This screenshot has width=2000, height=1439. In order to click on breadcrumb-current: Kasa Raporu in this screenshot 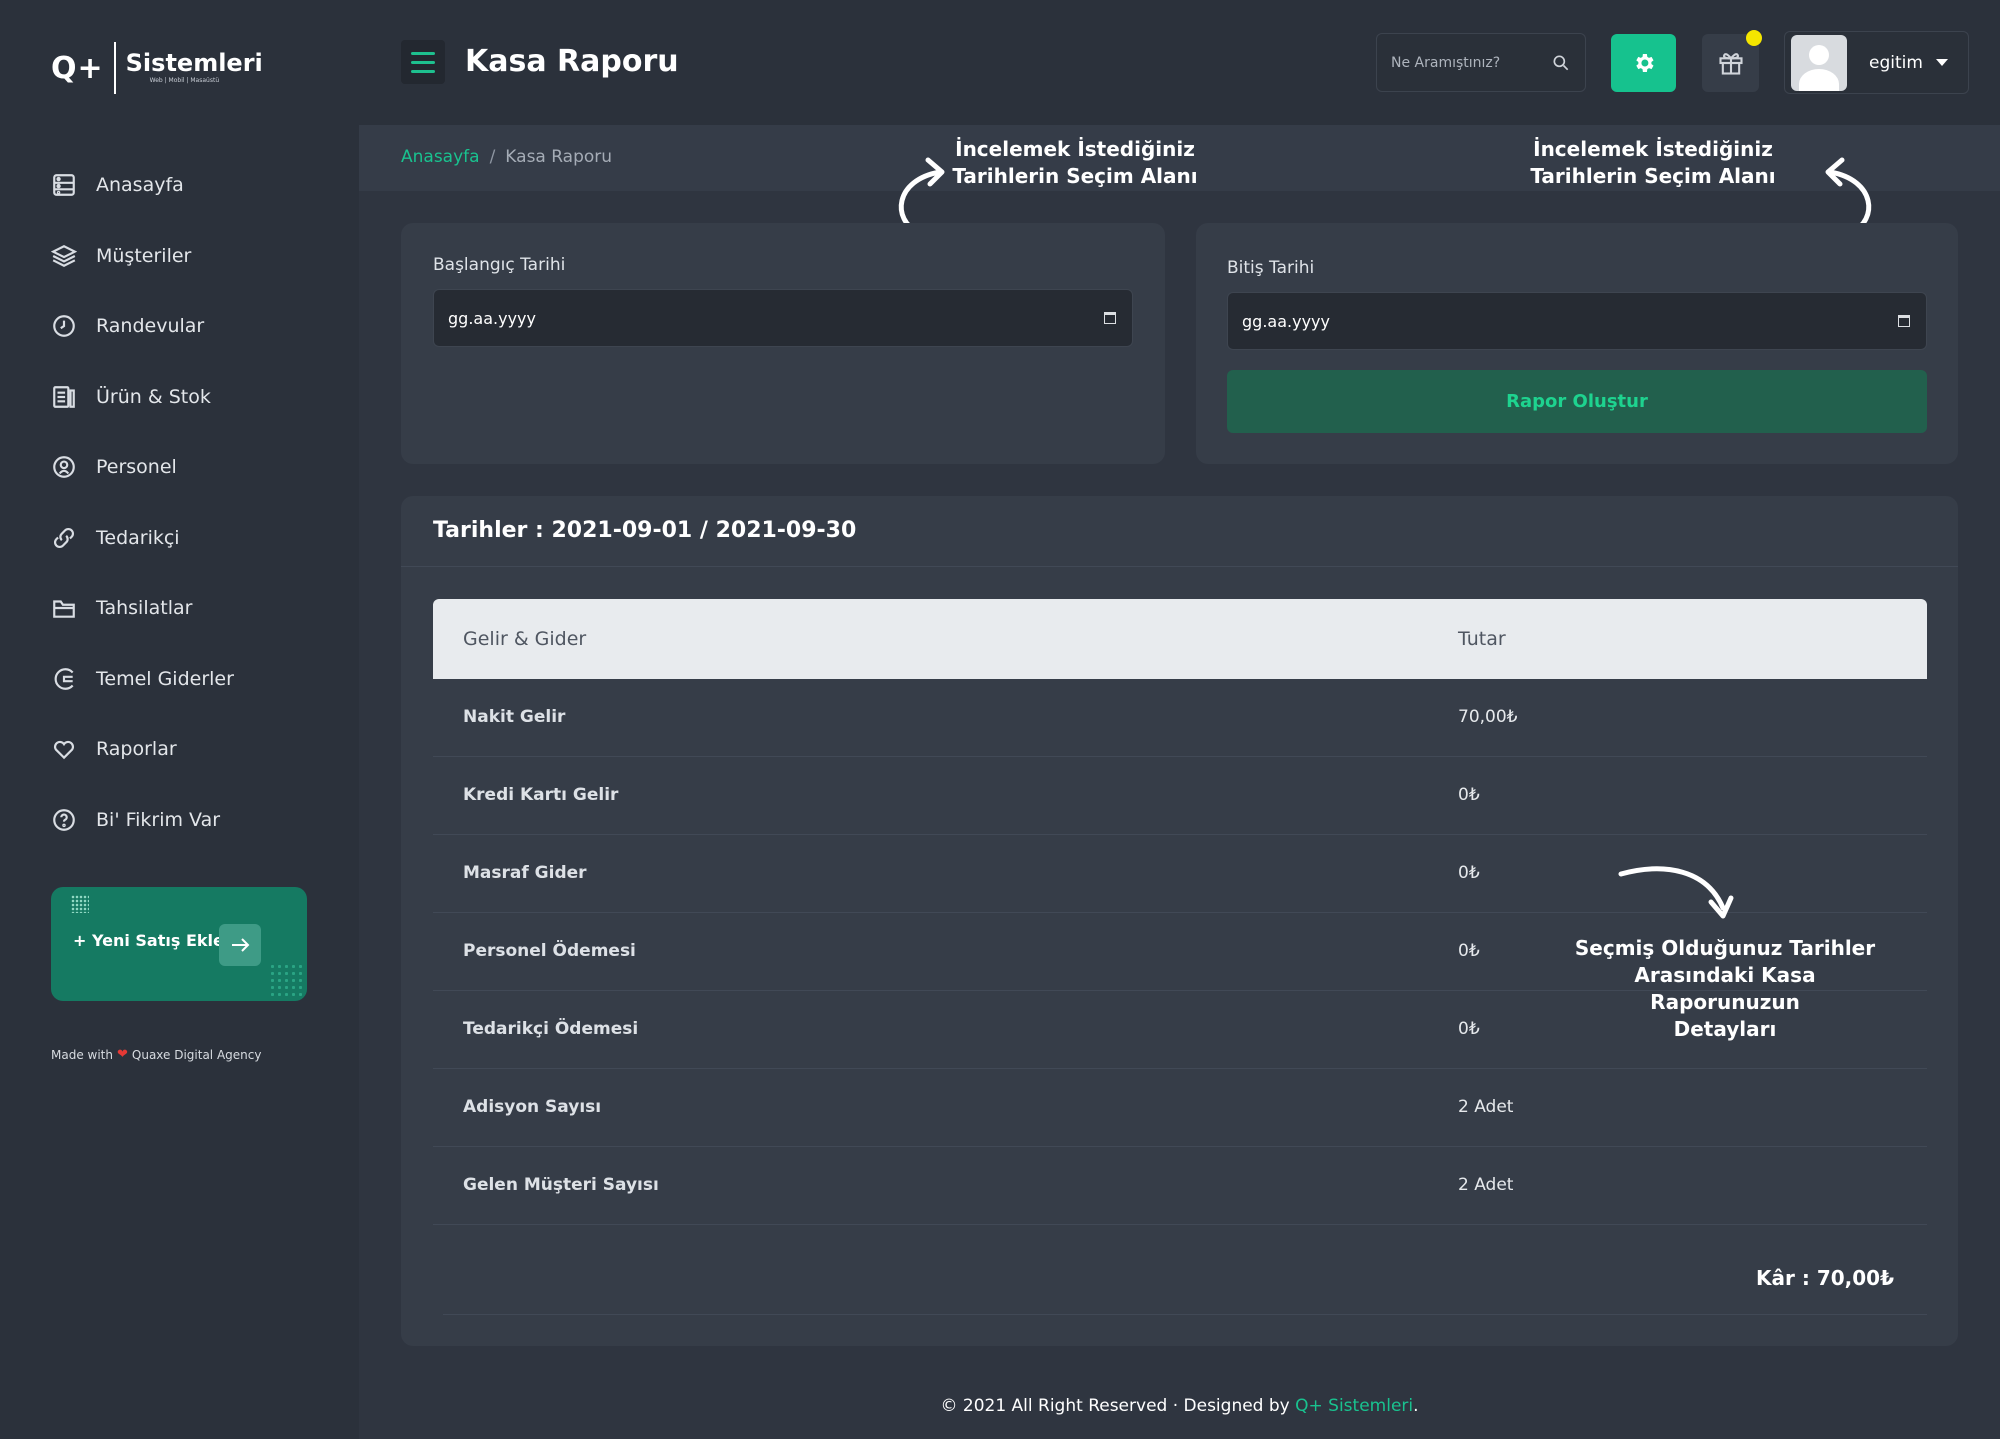, I will do `click(559, 157)`.